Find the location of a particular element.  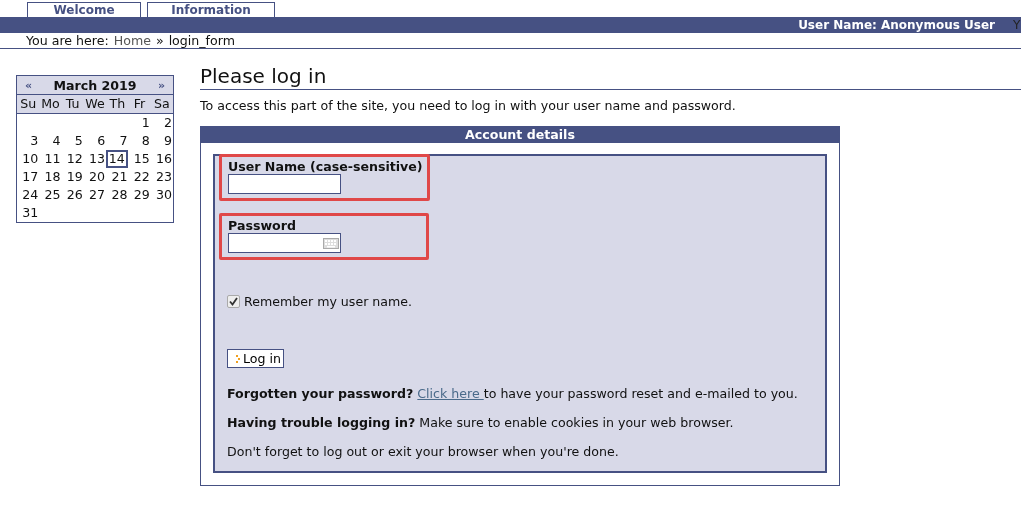

calendar-day: 21 is located at coordinates (117, 177).